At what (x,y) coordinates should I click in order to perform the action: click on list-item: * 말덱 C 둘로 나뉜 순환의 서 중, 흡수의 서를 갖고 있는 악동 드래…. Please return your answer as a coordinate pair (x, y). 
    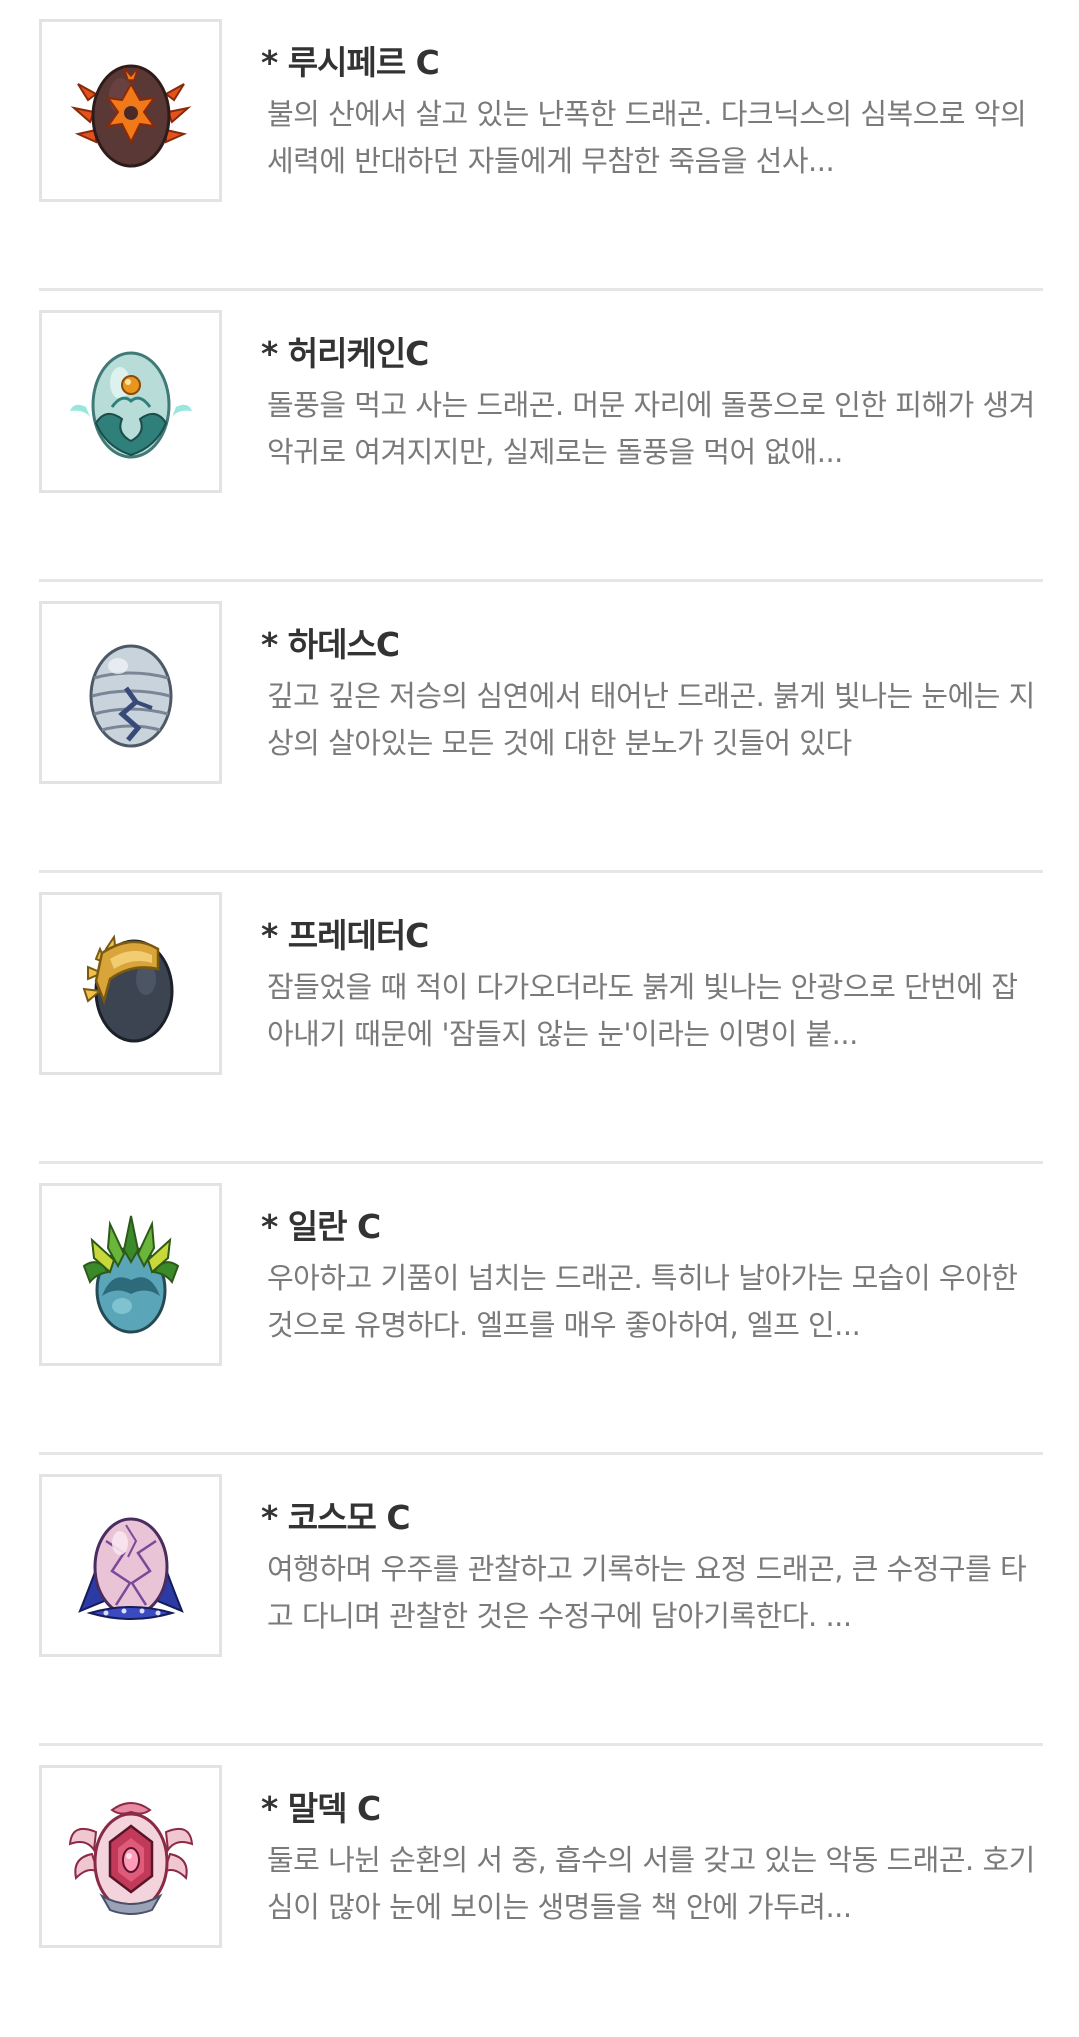
    Looking at the image, I should click on (541, 1891).